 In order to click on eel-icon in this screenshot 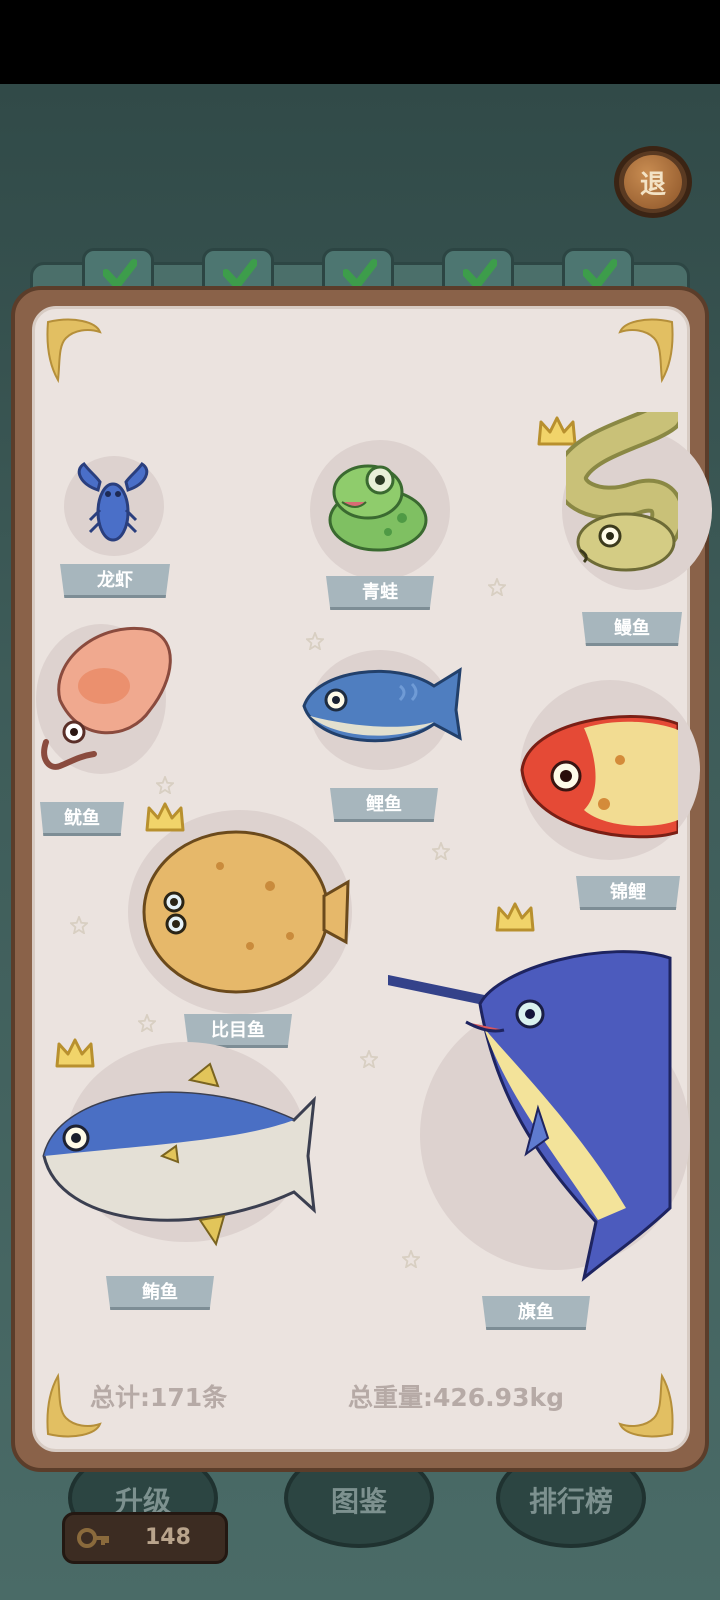, I will do `click(622, 498)`.